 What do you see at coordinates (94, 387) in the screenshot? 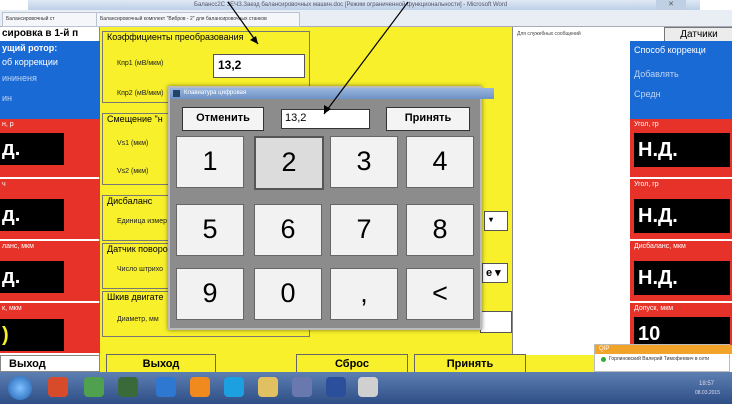
I see `app-icon-green` at bounding box center [94, 387].